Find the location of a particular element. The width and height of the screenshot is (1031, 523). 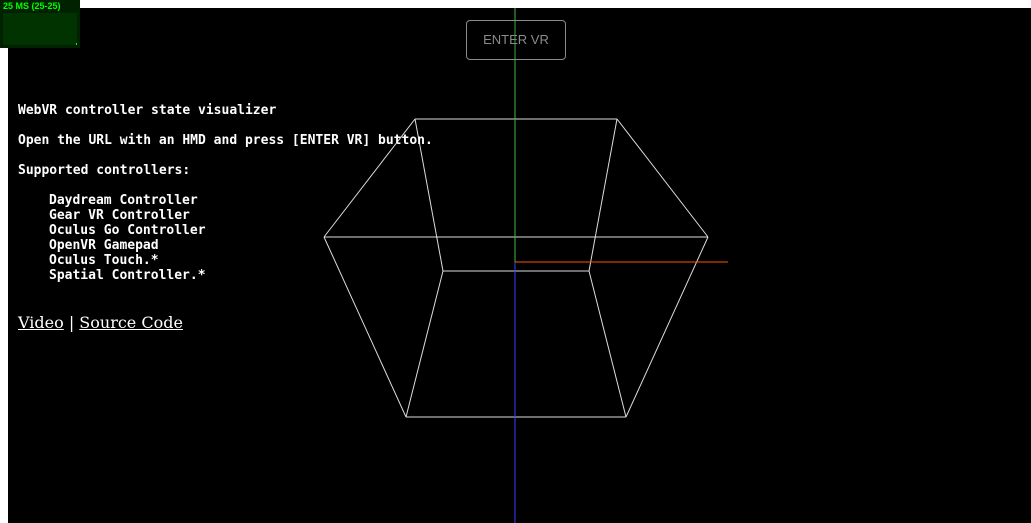

enter-vr-button: ENTER VR is located at coordinates (516, 40).